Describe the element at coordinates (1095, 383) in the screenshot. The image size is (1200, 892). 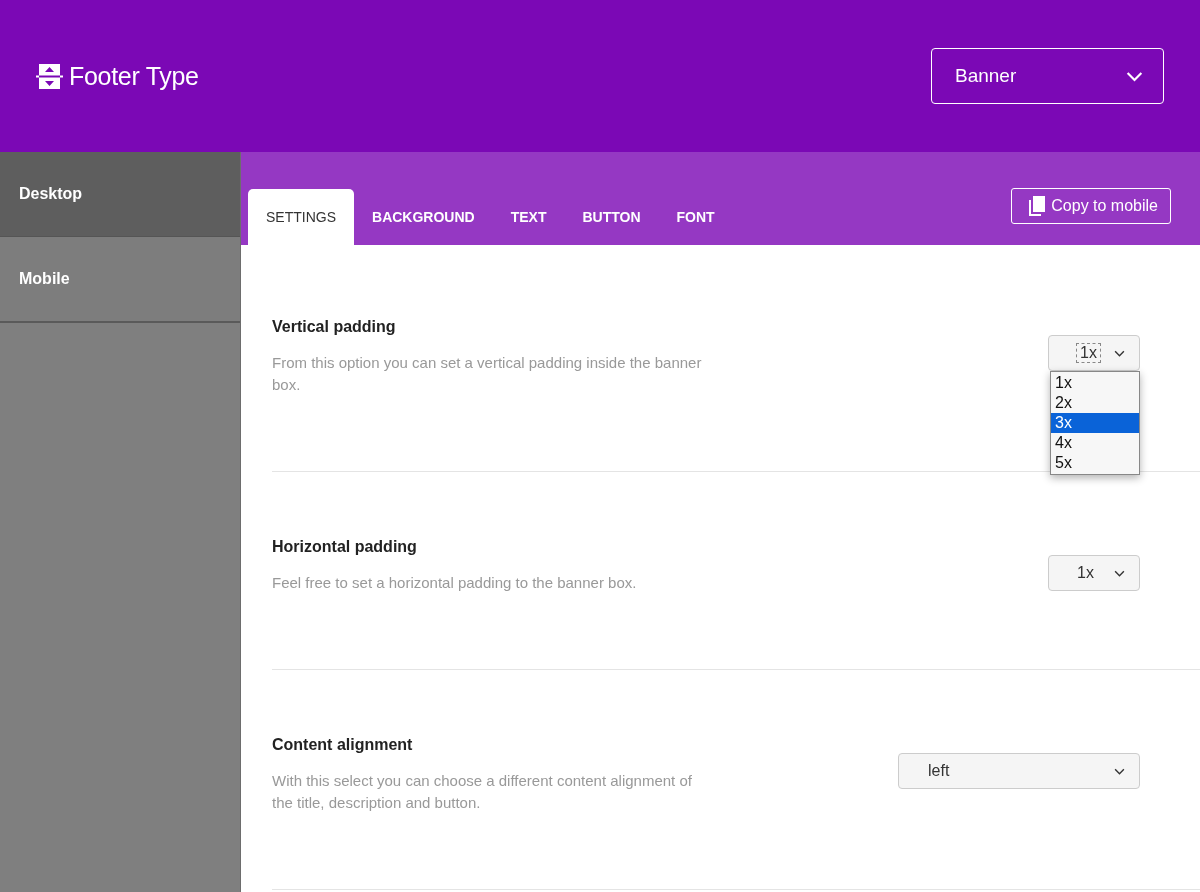
I see `dropdown-option: 1x` at that location.